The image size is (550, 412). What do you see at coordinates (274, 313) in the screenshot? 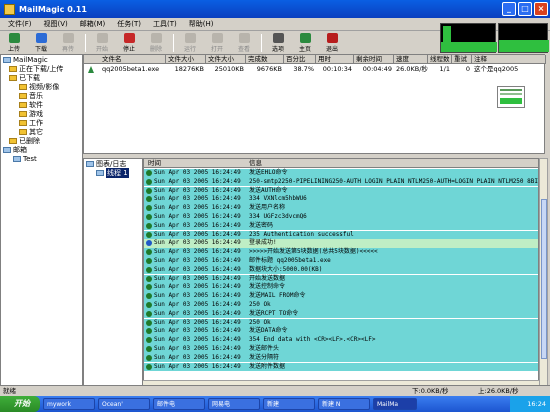
I see `log-message: 发送RCPT TO命令` at bounding box center [274, 313].